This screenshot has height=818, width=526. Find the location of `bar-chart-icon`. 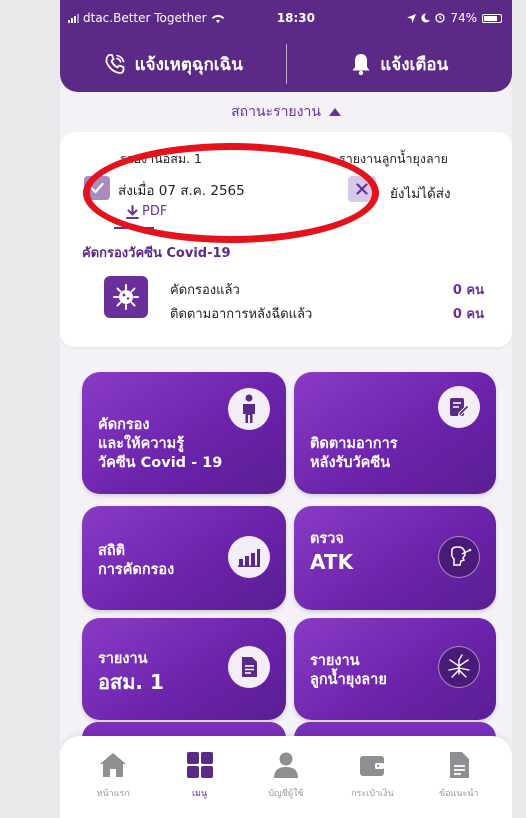

bar-chart-icon is located at coordinates (249, 557).